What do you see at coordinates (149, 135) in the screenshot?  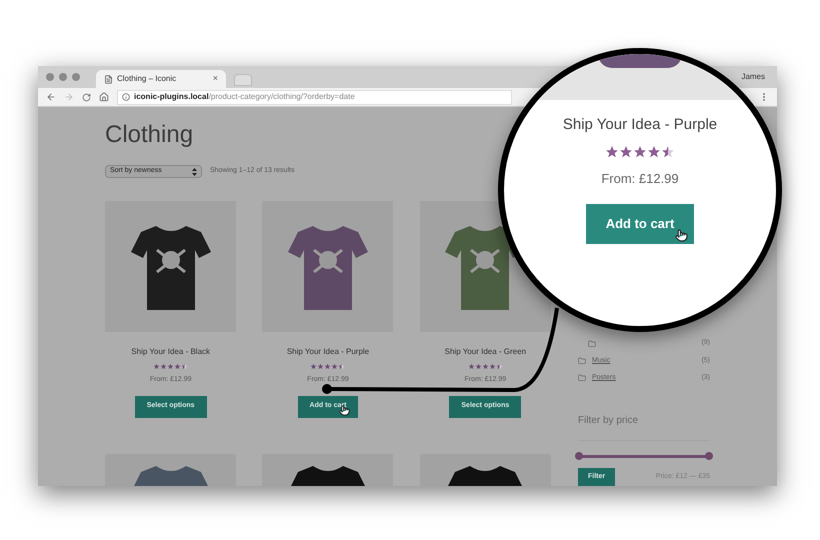 I see `page-title: Clothing` at bounding box center [149, 135].